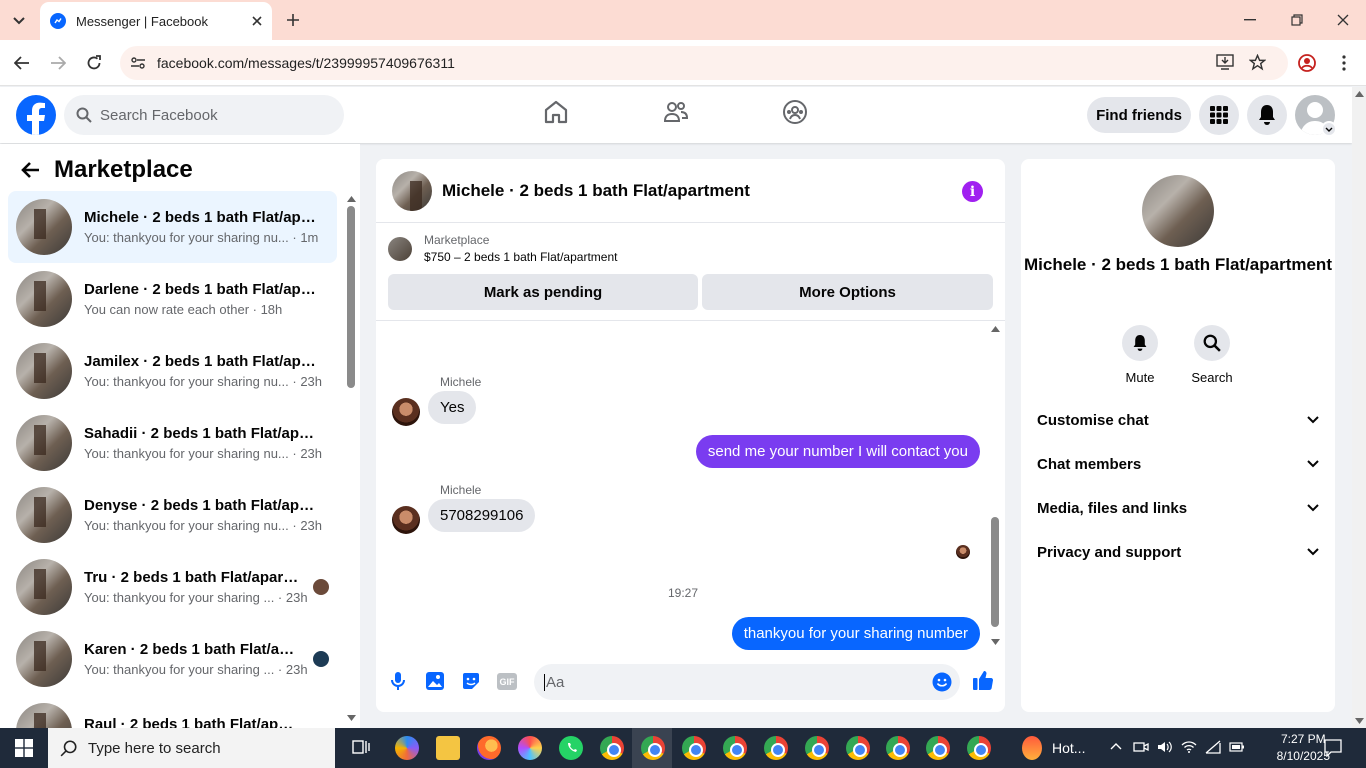 The image size is (1366, 768). What do you see at coordinates (855, 633) in the screenshot?
I see `outgoing-message: thankyou for your sharing number` at bounding box center [855, 633].